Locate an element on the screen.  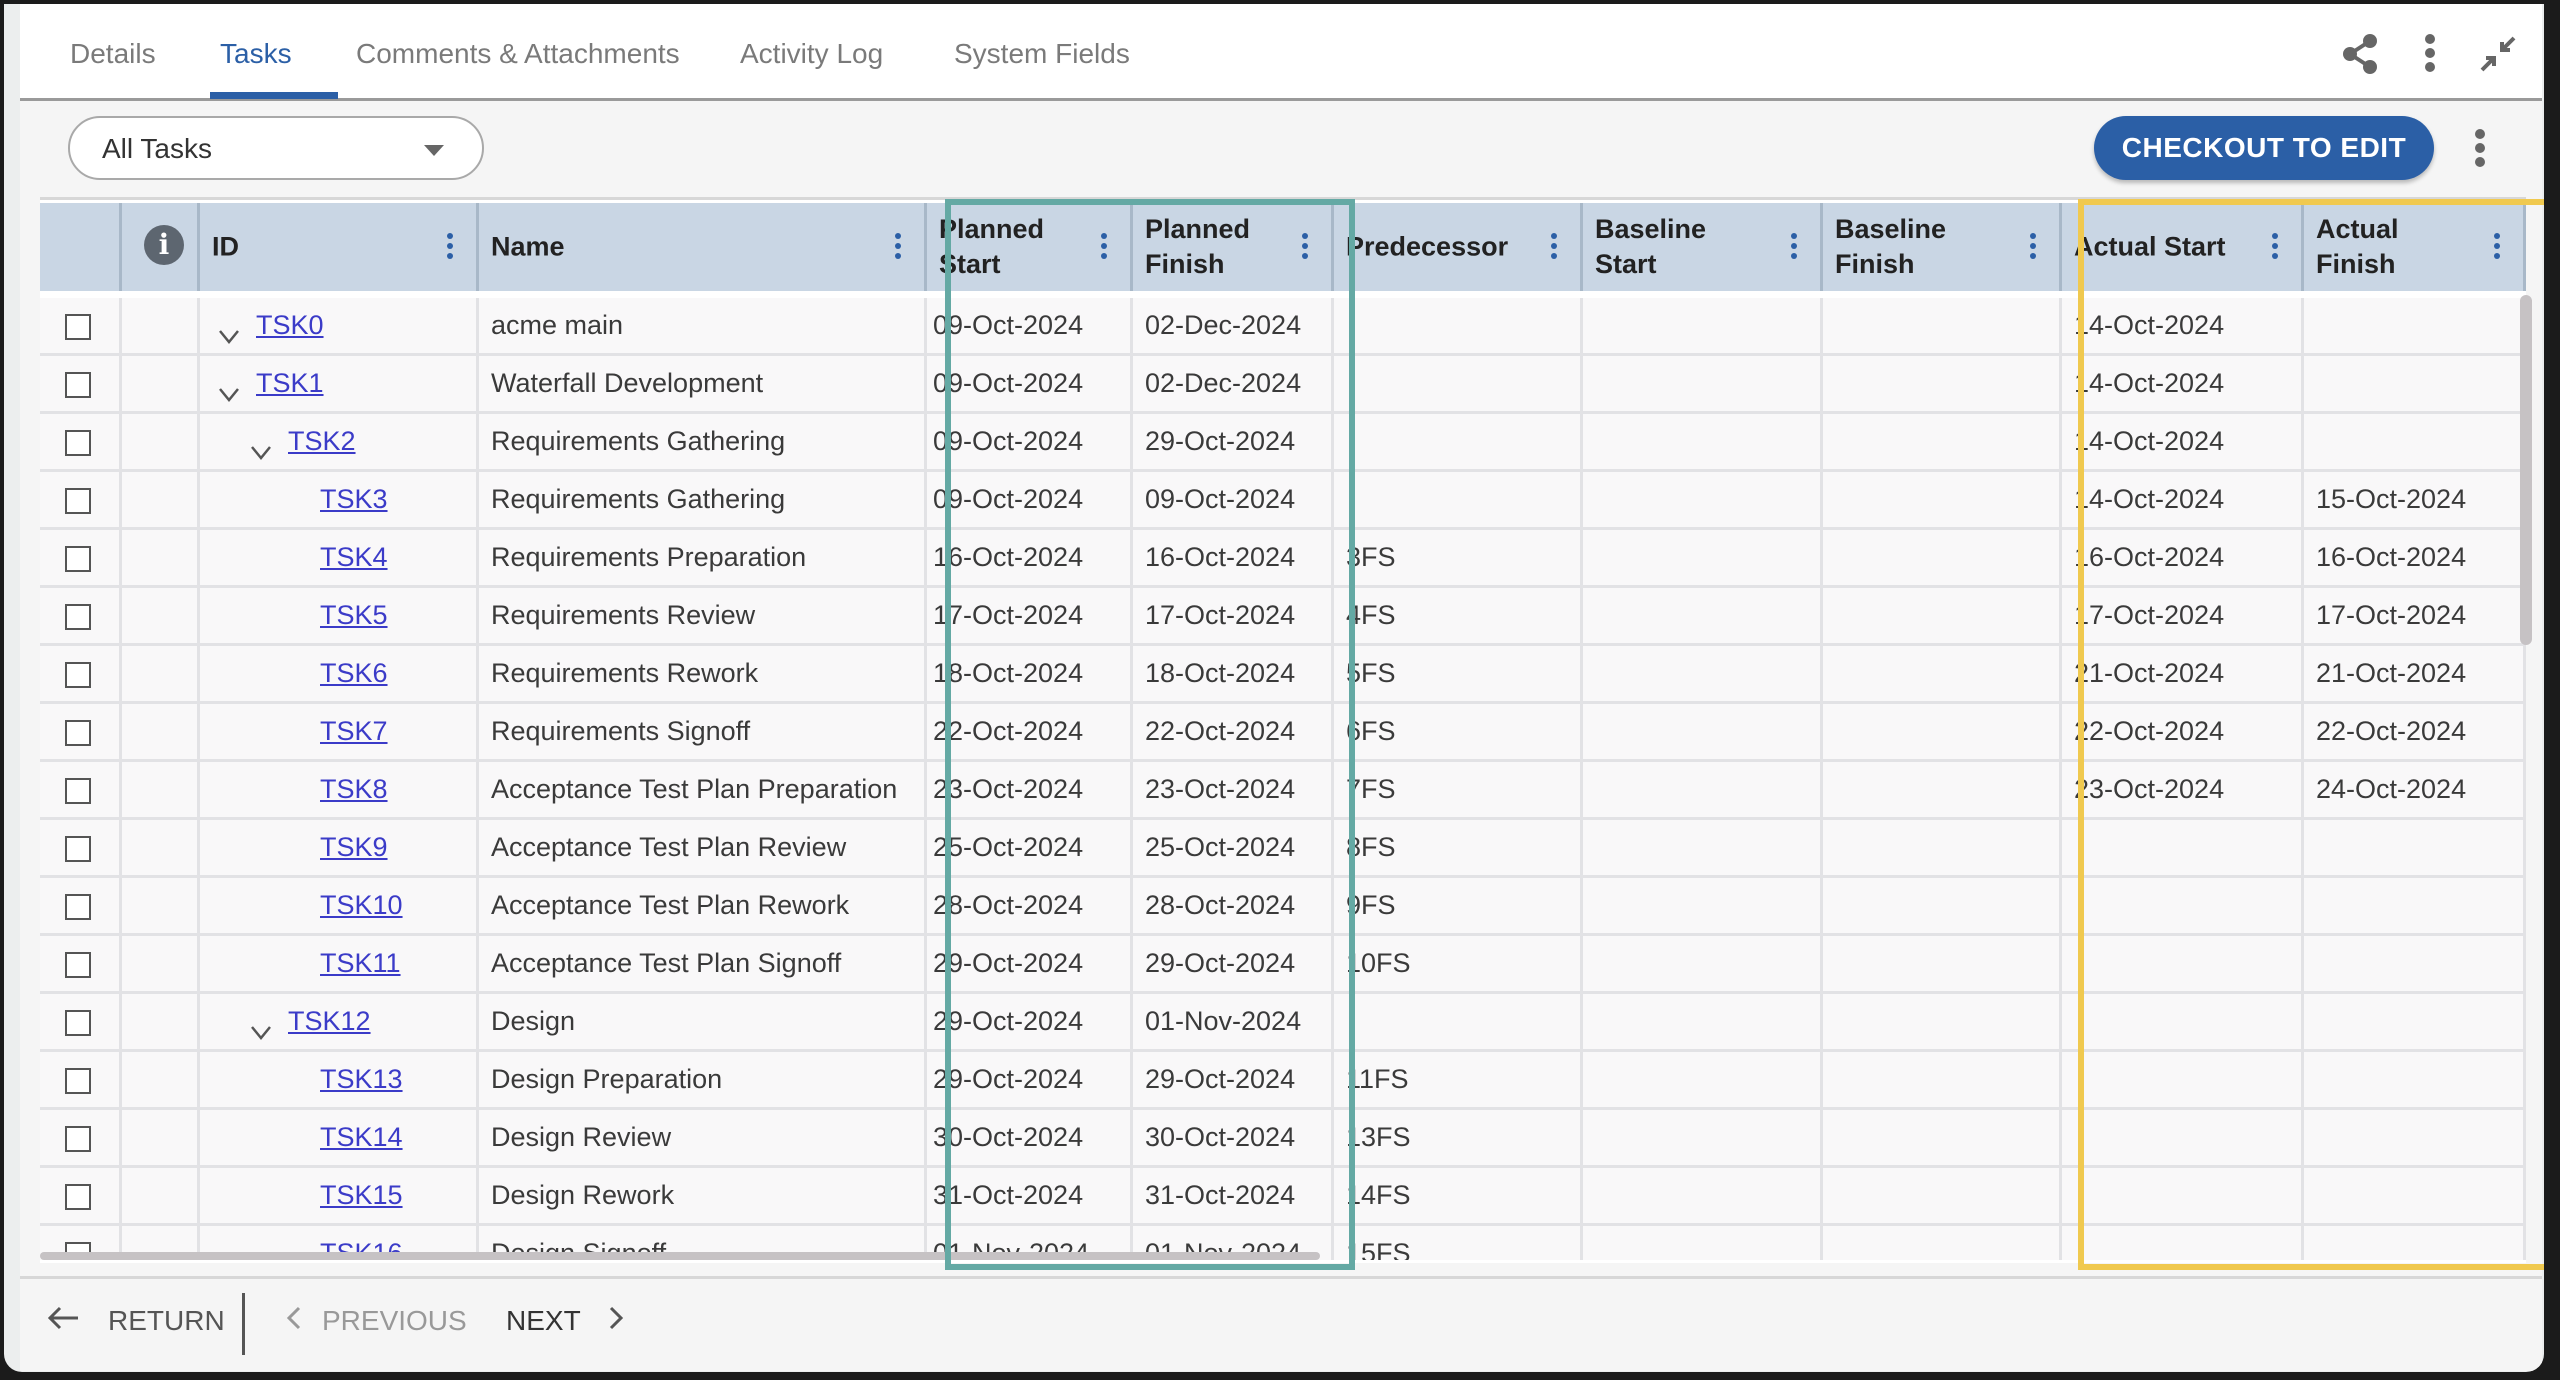
task-id-link: TSK13 is located at coordinates (361, 1079).